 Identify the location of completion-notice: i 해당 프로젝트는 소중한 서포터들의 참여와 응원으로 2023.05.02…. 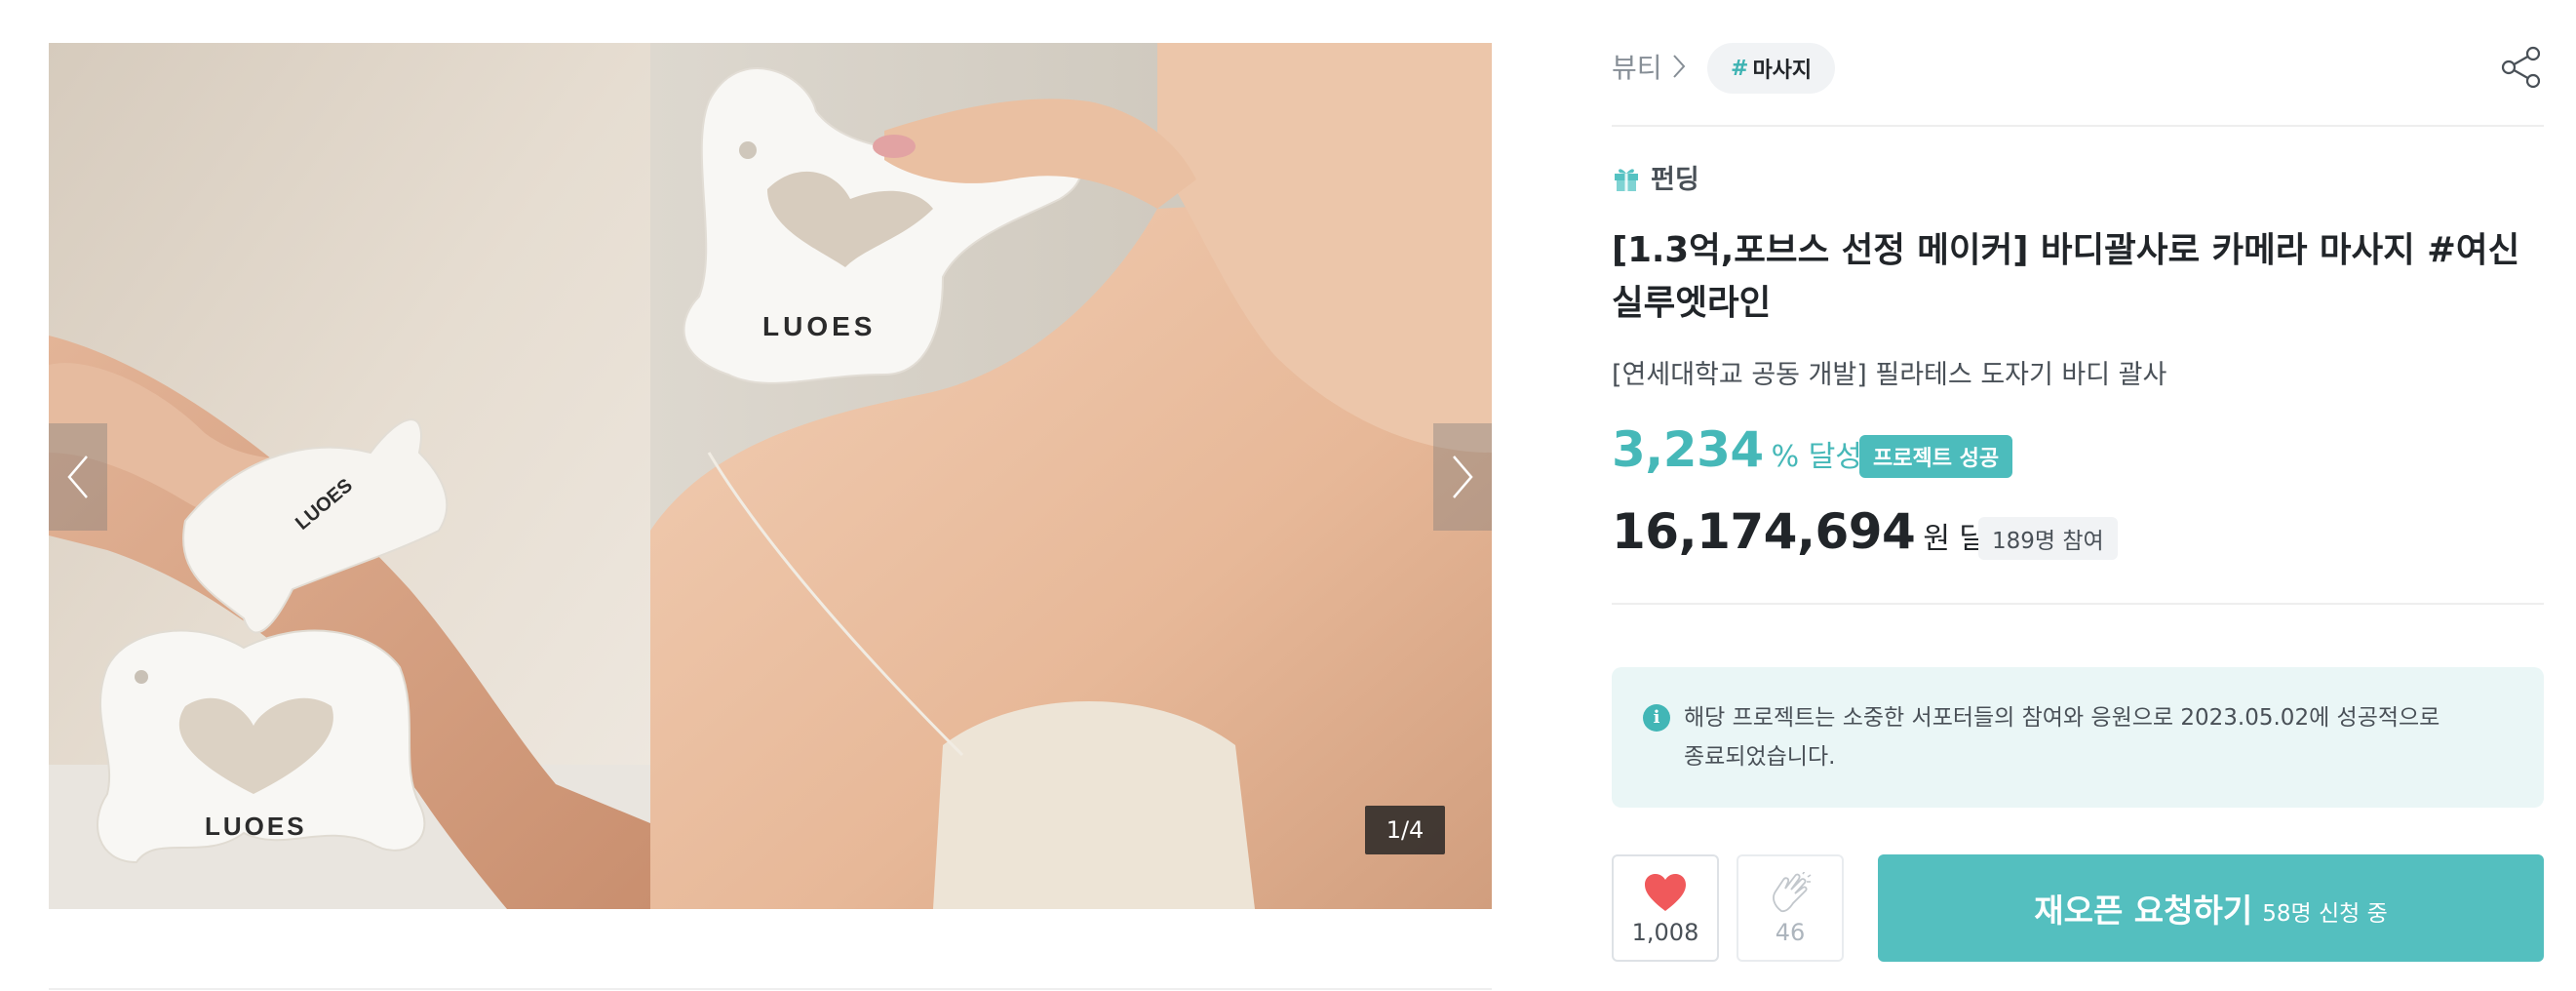
(2078, 737).